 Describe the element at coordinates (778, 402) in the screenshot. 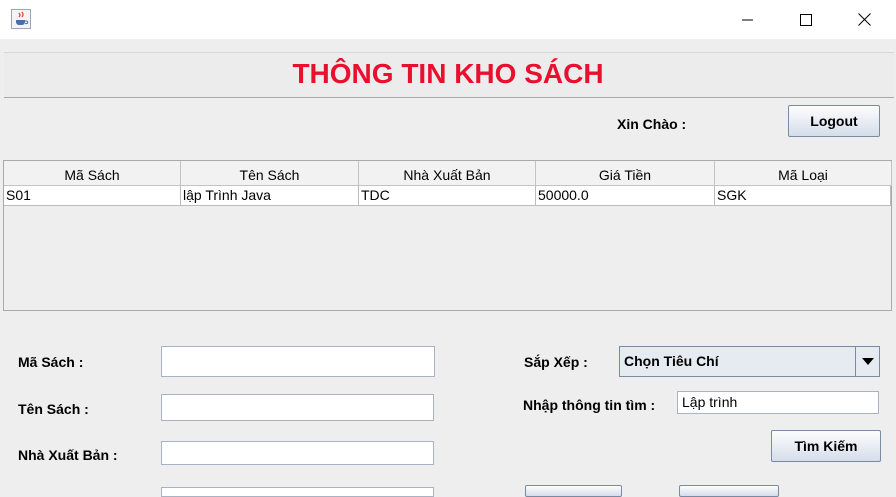

I see `search-input: Lập trình` at that location.